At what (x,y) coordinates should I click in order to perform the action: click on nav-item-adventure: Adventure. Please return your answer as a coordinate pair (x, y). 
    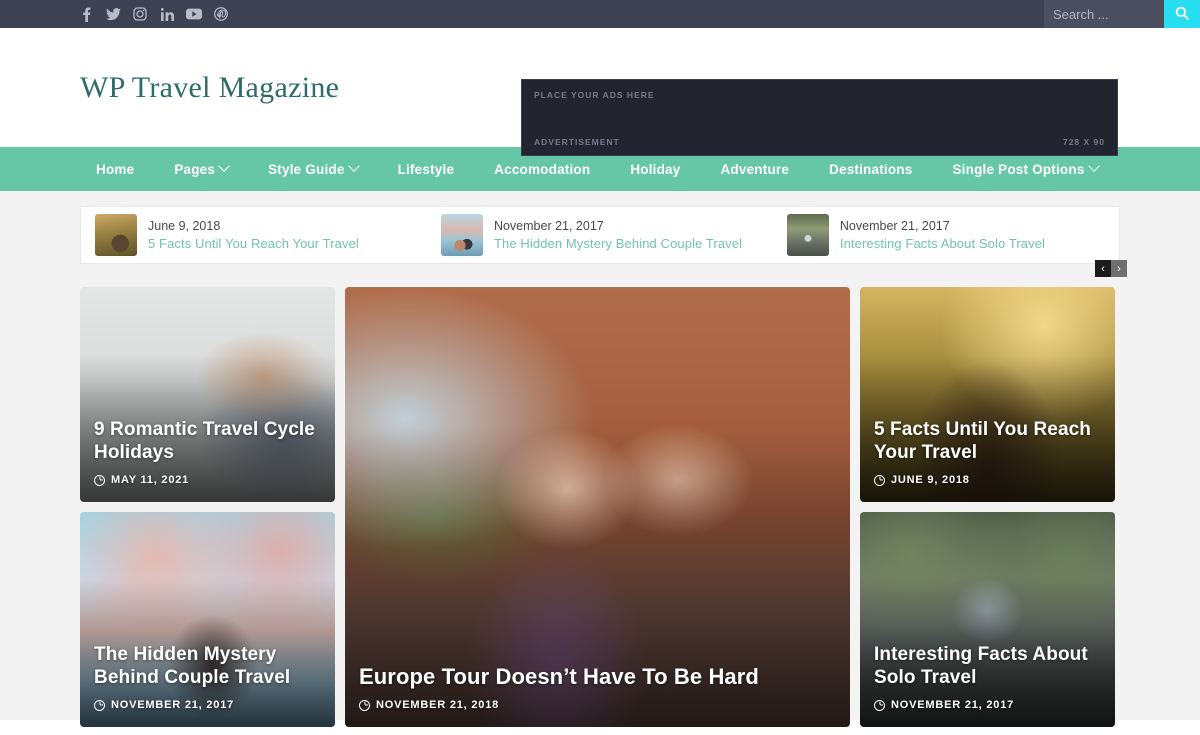
    Looking at the image, I should click on (754, 169).